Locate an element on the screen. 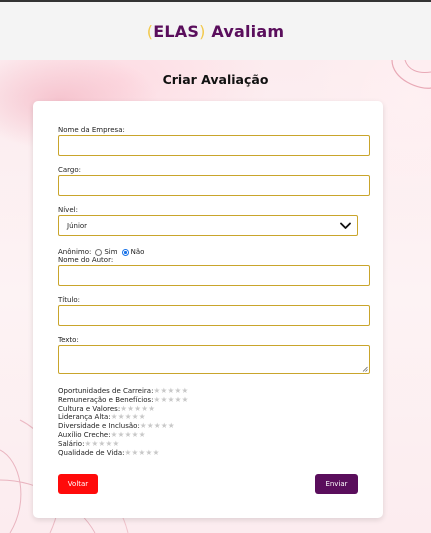 This screenshot has width=431, height=533. top-header: (ELAS) Avaliam is located at coordinates (215, 30).